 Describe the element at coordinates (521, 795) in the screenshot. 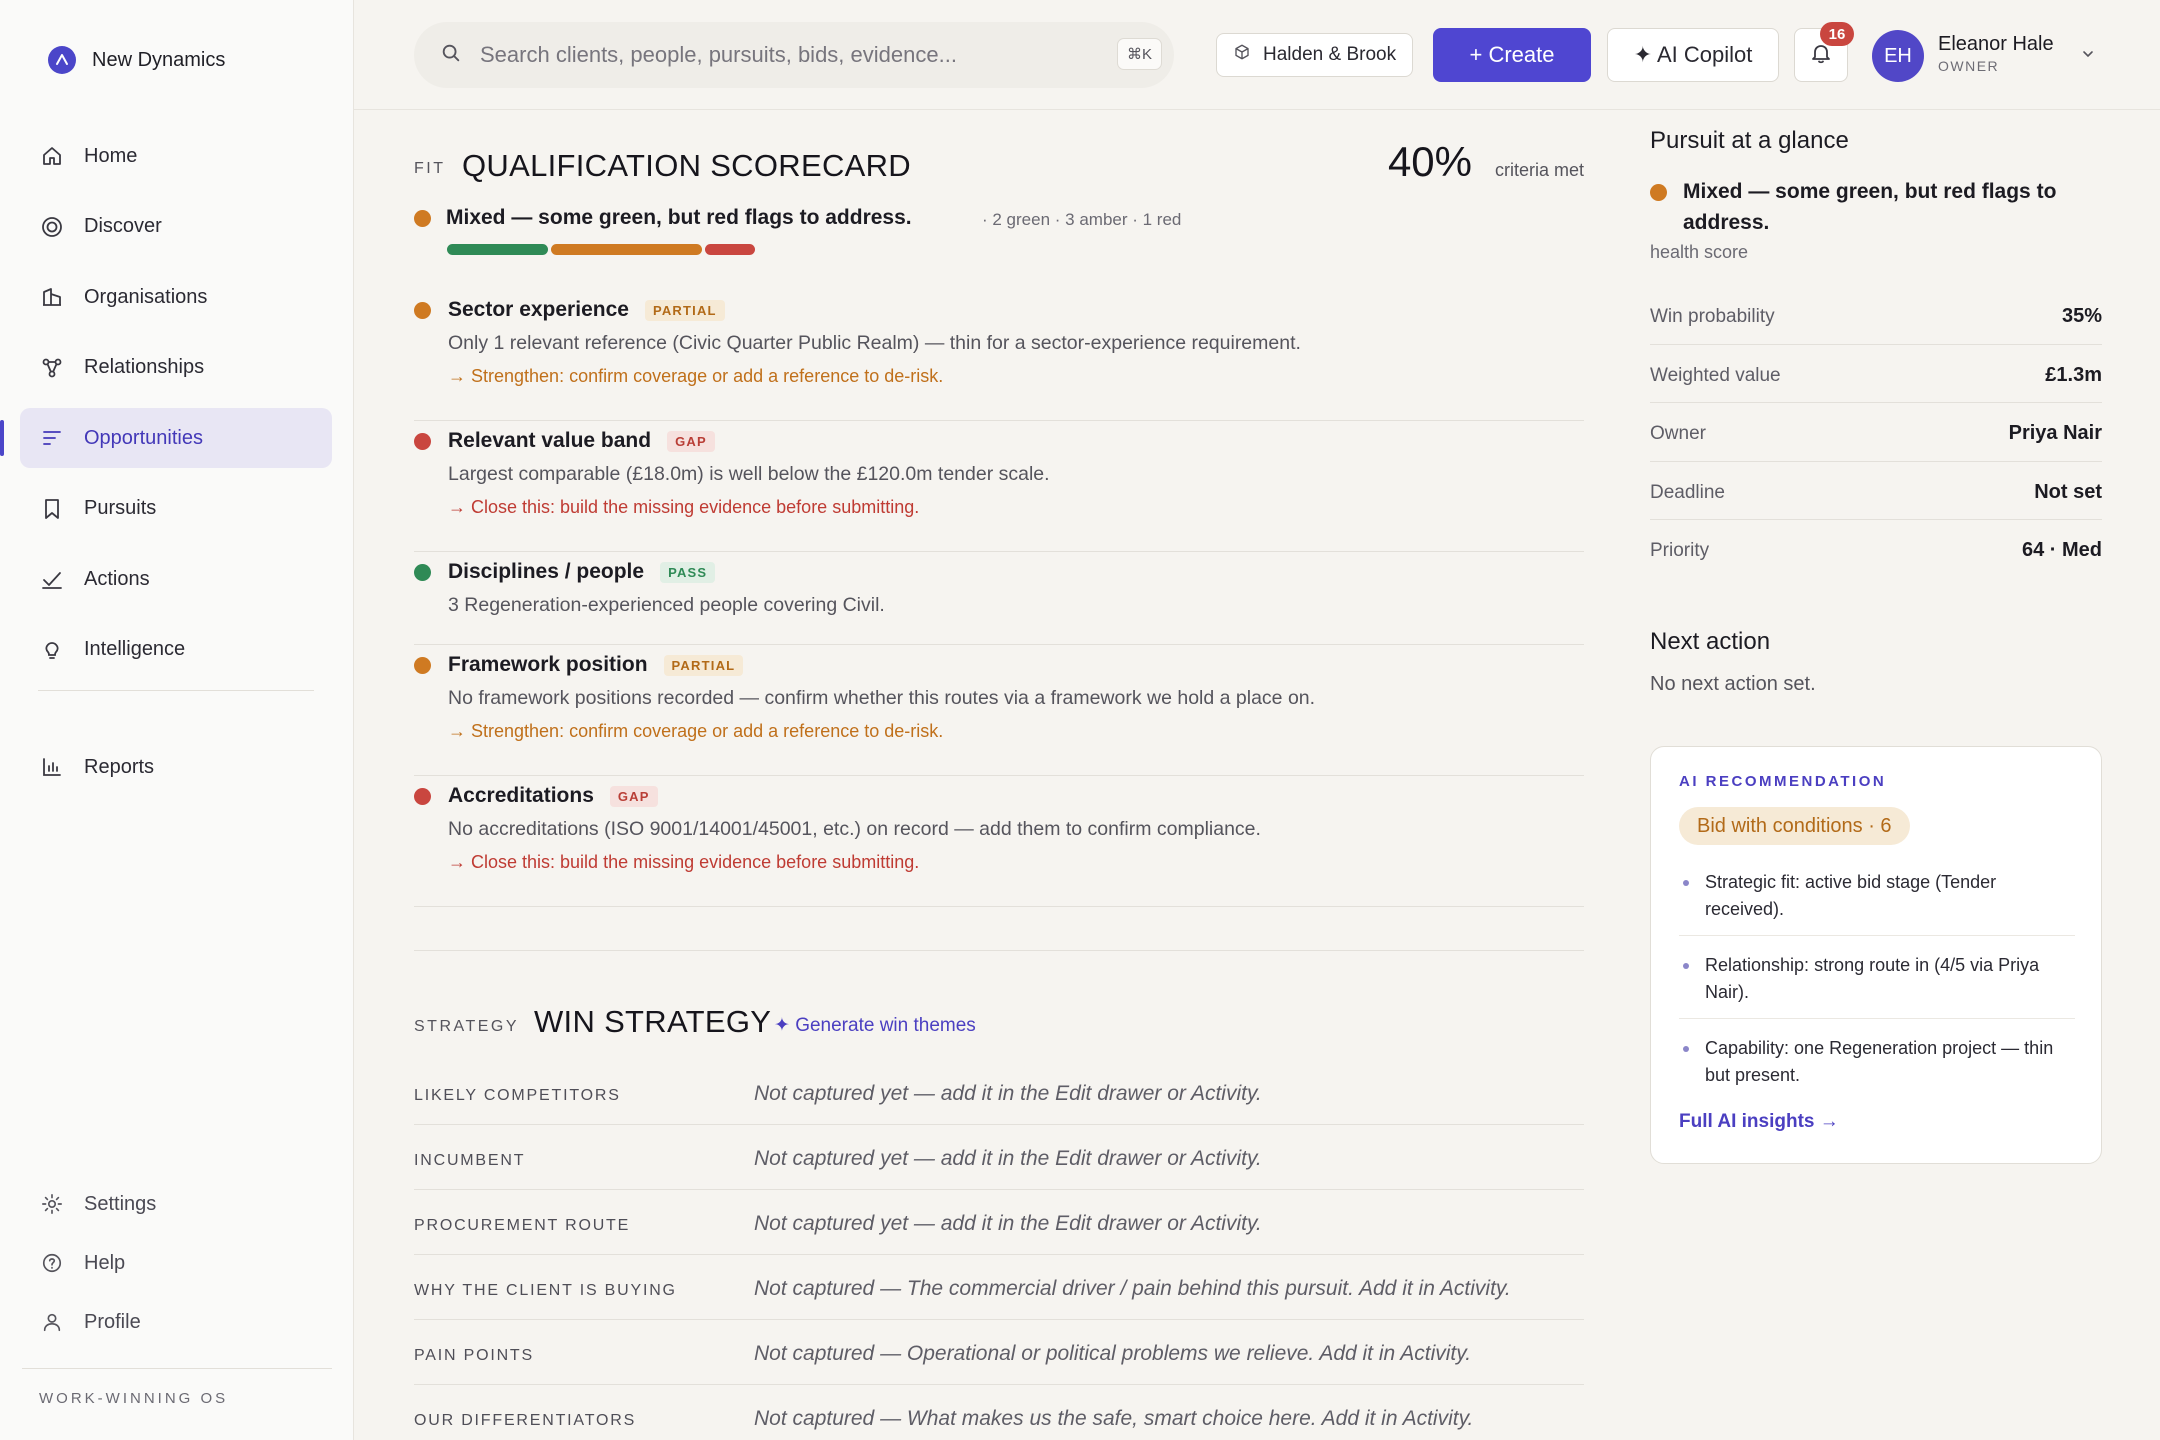

I see `criterion-name: Accreditations` at that location.